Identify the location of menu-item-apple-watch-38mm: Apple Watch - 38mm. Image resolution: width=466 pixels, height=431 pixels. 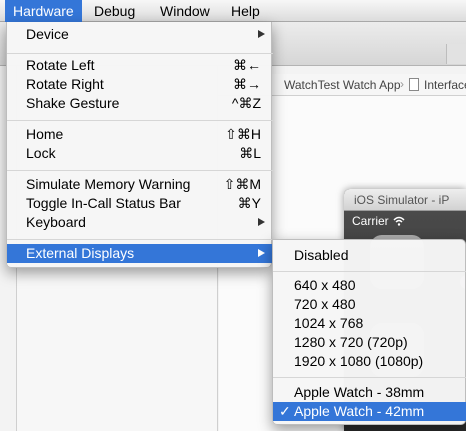
(369, 392).